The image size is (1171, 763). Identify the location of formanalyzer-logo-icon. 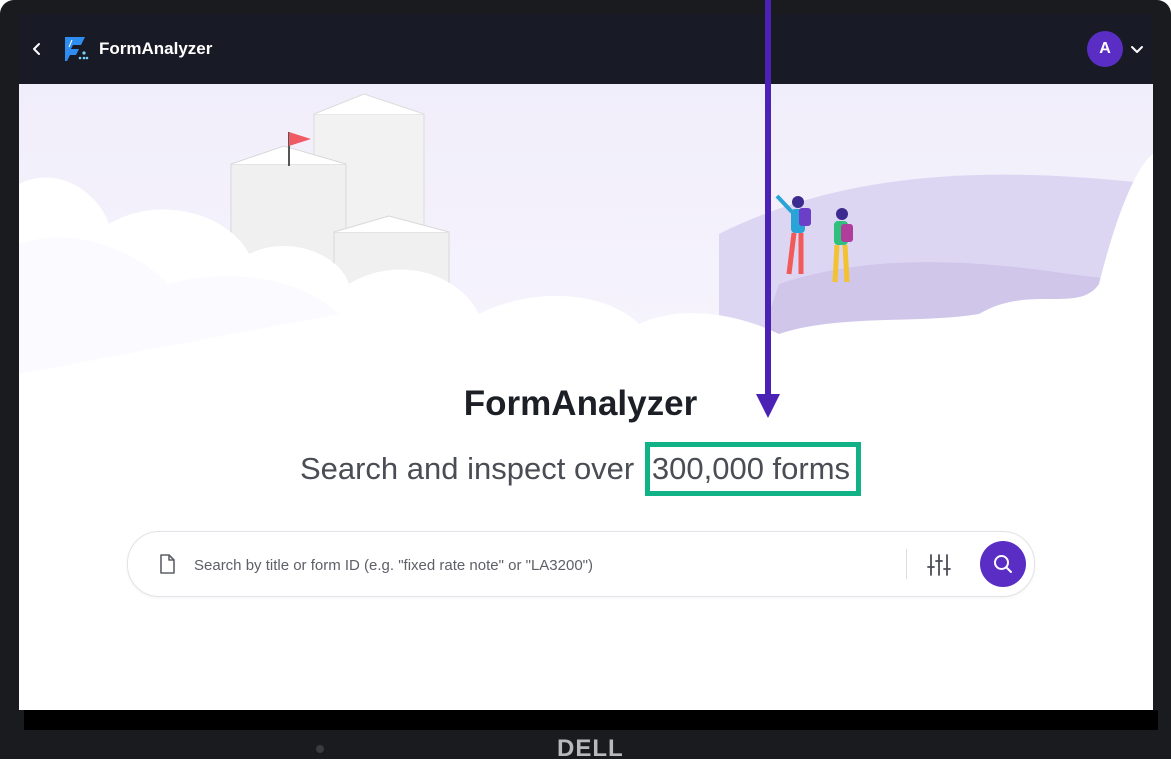
(77, 49).